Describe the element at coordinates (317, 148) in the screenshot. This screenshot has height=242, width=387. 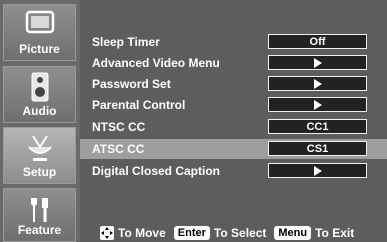
I see `atsc-cc-value: CS1` at that location.